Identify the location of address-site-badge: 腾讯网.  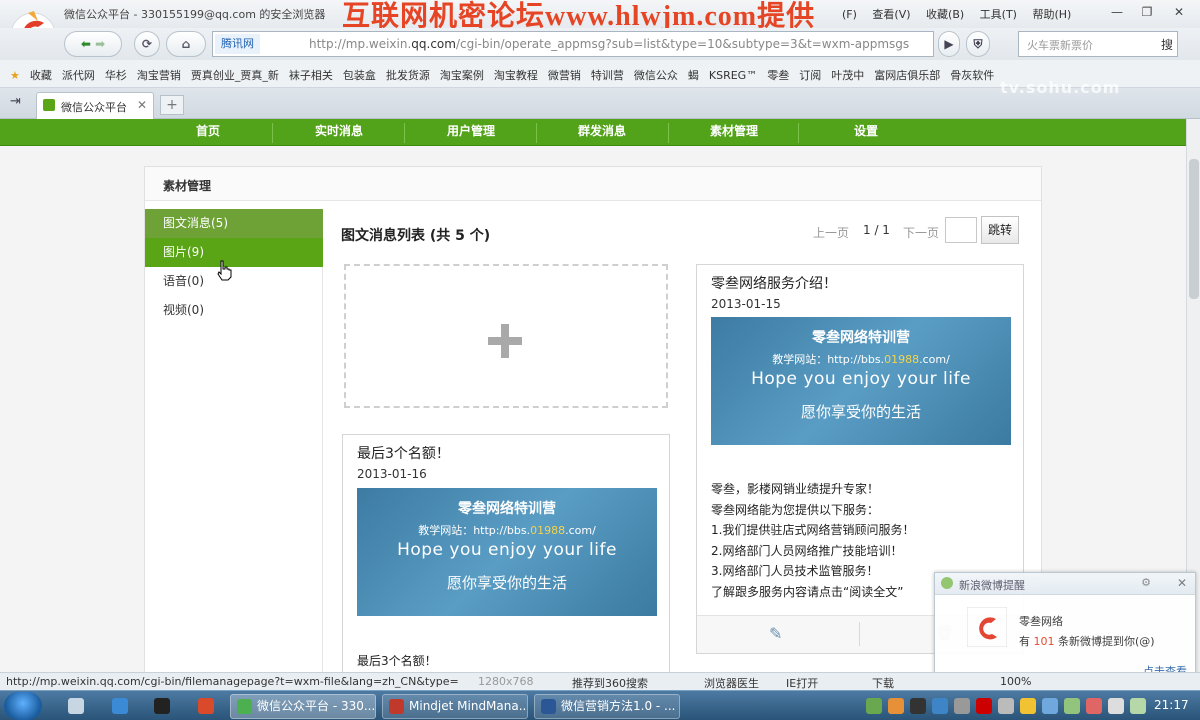
(237, 44).